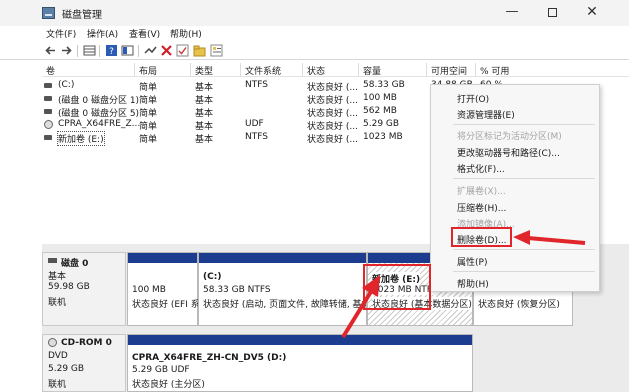  What do you see at coordinates (556, 240) in the screenshot?
I see `annotation-arrow-to-delete` at bounding box center [556, 240].